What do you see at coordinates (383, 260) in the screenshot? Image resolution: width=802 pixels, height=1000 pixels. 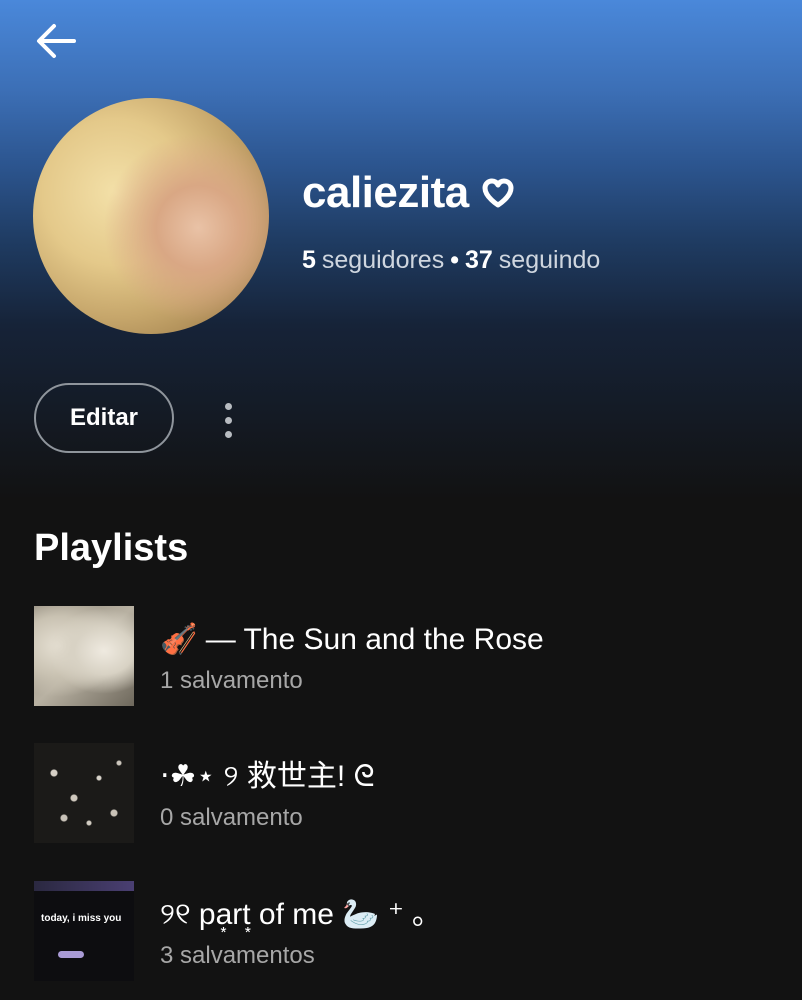 I see `followers-label: seguidores` at bounding box center [383, 260].